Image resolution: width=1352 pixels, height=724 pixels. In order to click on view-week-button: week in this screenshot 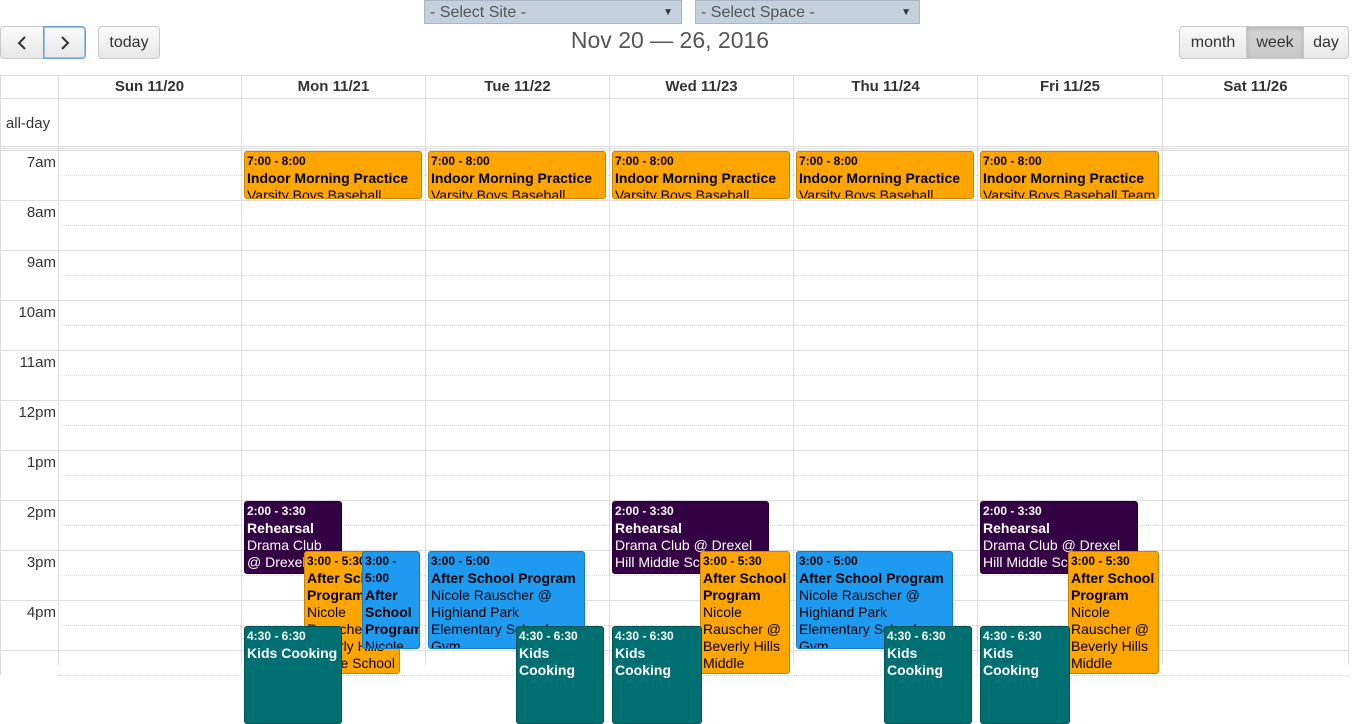, I will do `click(1275, 42)`.